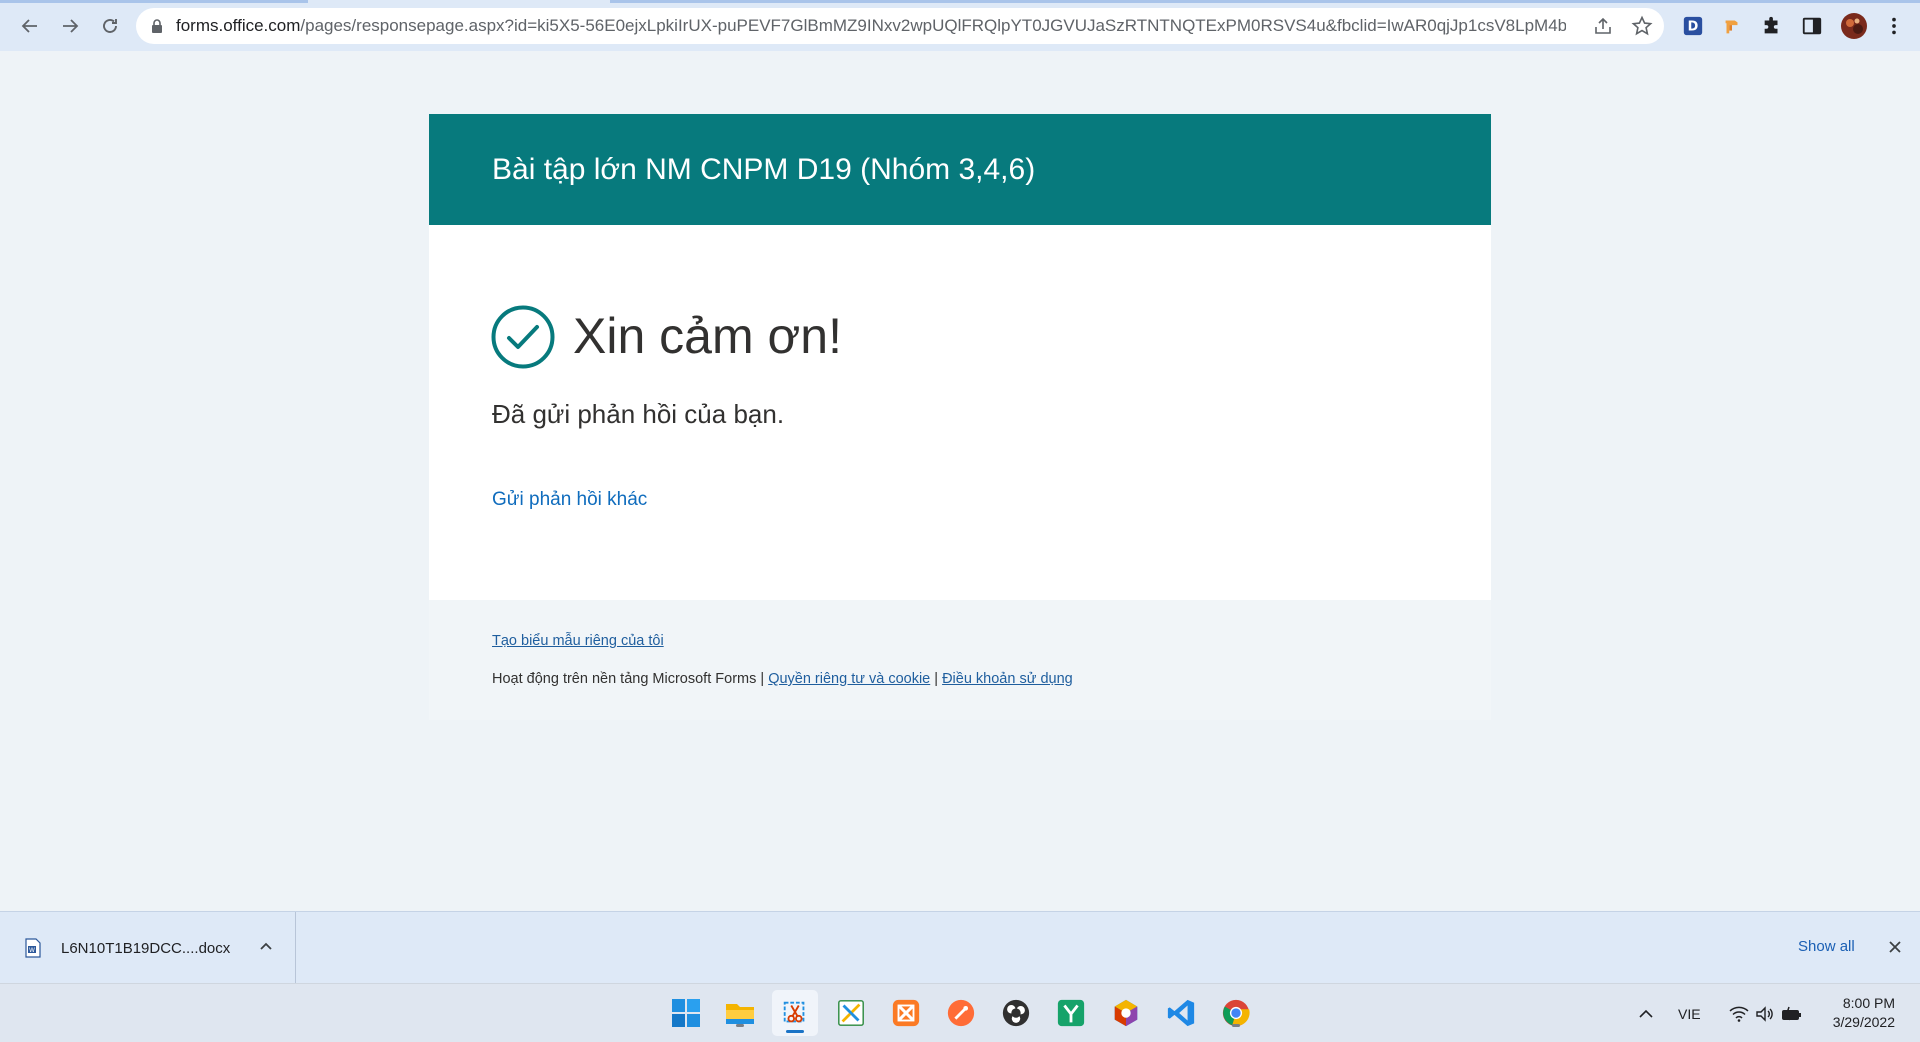 Image resolution: width=1920 pixels, height=1042 pixels. I want to click on lock-icon, so click(157, 26).